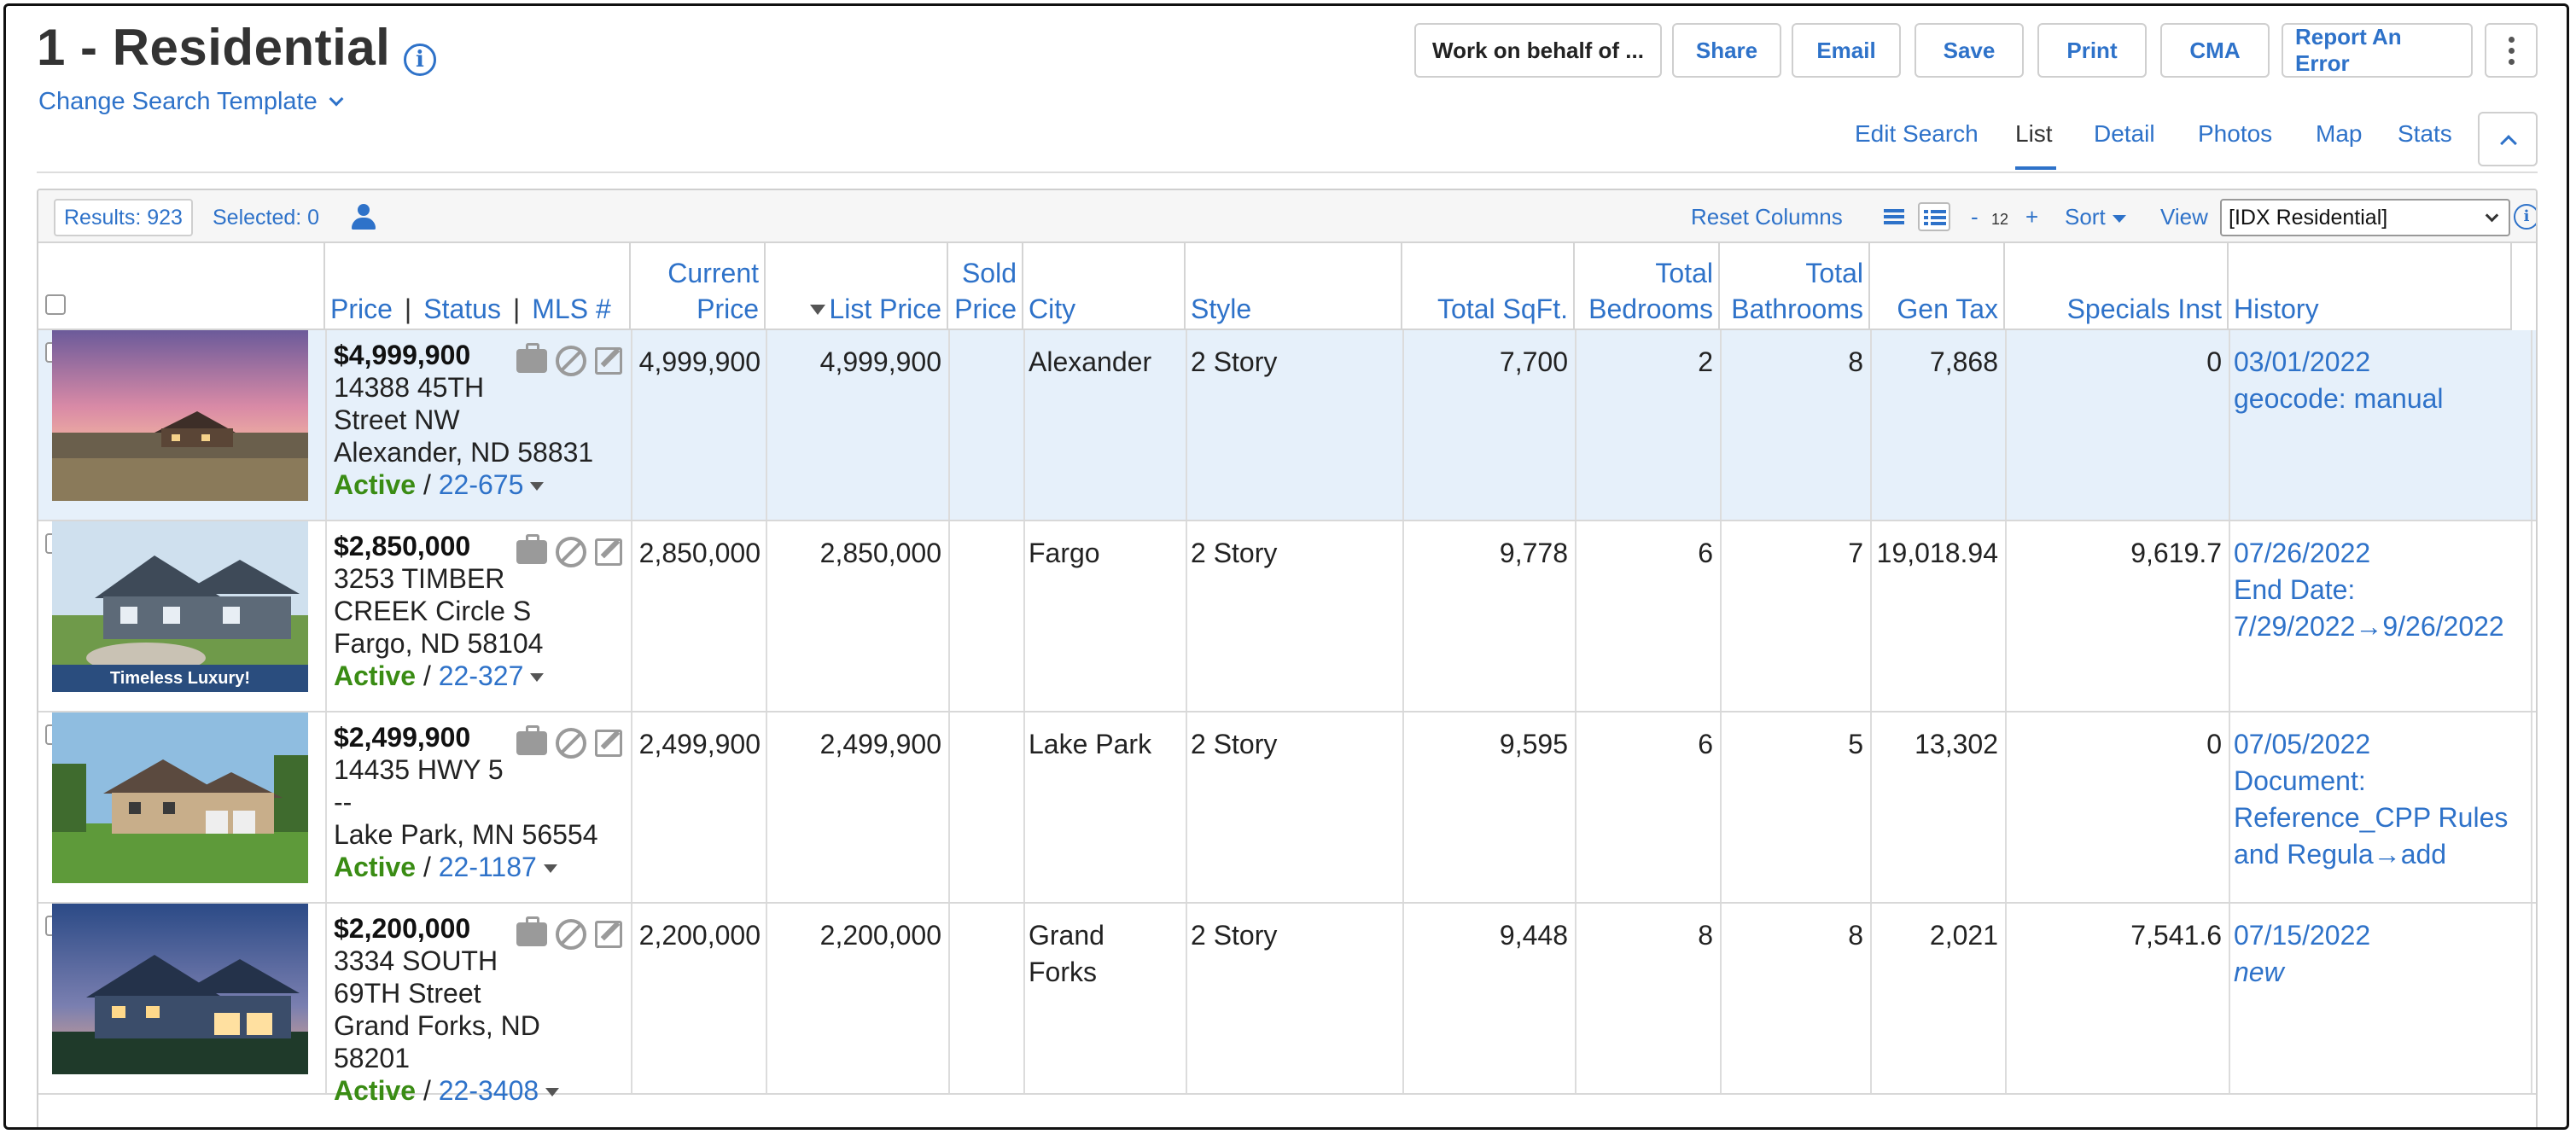  I want to click on mls-link: 22-327, so click(481, 675).